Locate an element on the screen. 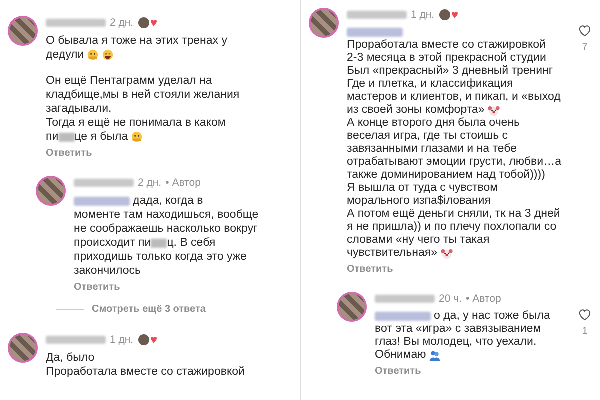 This screenshot has width=600, height=400. laughing-face-icon is located at coordinates (108, 55).